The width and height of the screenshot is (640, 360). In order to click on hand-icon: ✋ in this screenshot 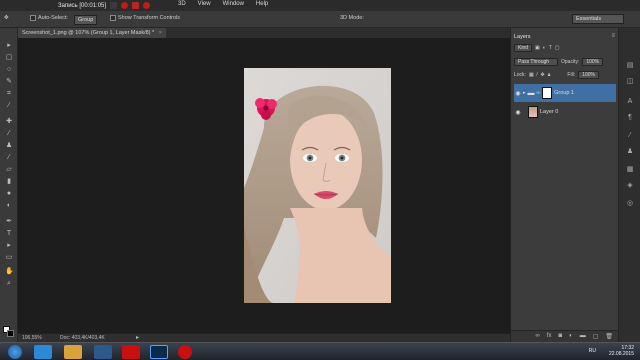, I will do `click(9, 271)`.